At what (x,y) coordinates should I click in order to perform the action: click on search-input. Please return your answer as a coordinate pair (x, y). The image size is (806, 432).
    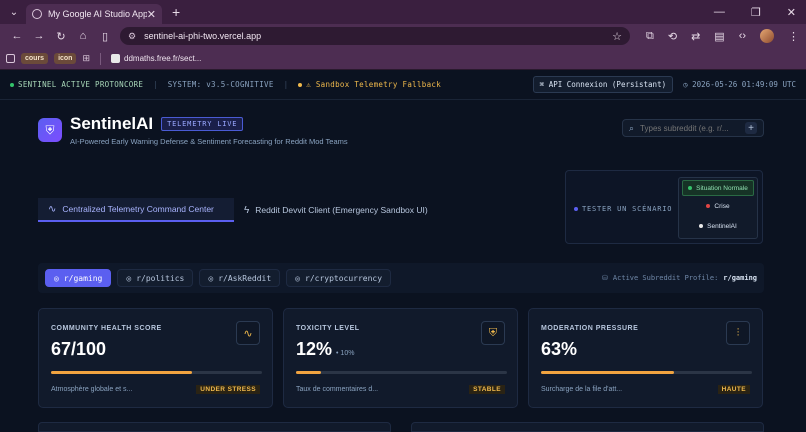
    Looking at the image, I should click on (690, 128).